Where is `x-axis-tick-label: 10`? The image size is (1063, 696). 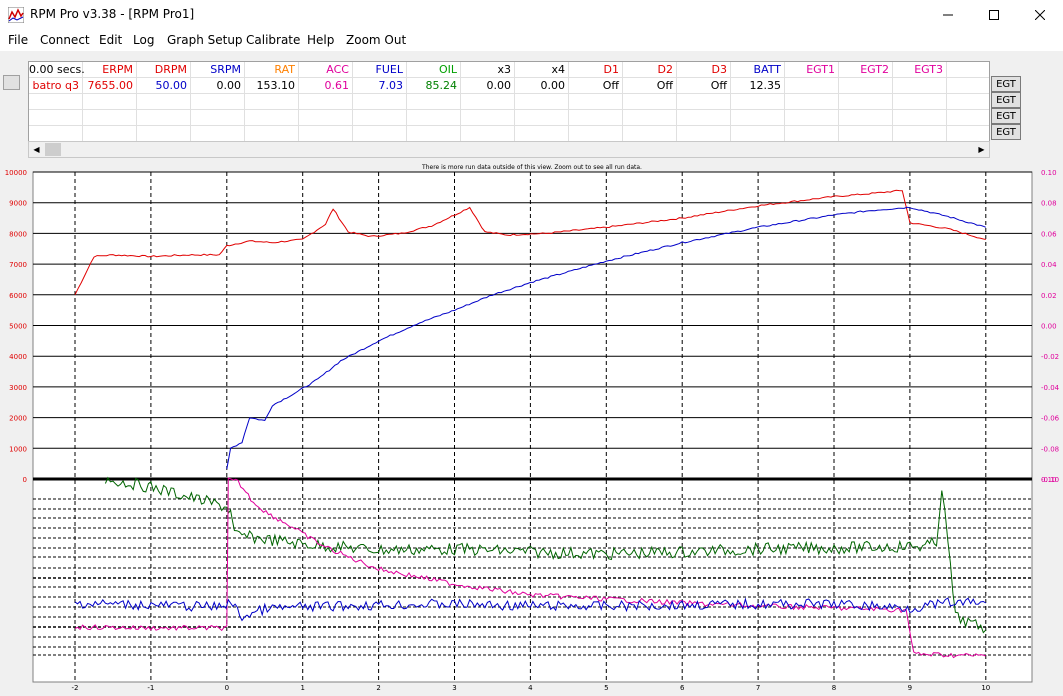
x-axis-tick-label: 10 is located at coordinates (985, 688).